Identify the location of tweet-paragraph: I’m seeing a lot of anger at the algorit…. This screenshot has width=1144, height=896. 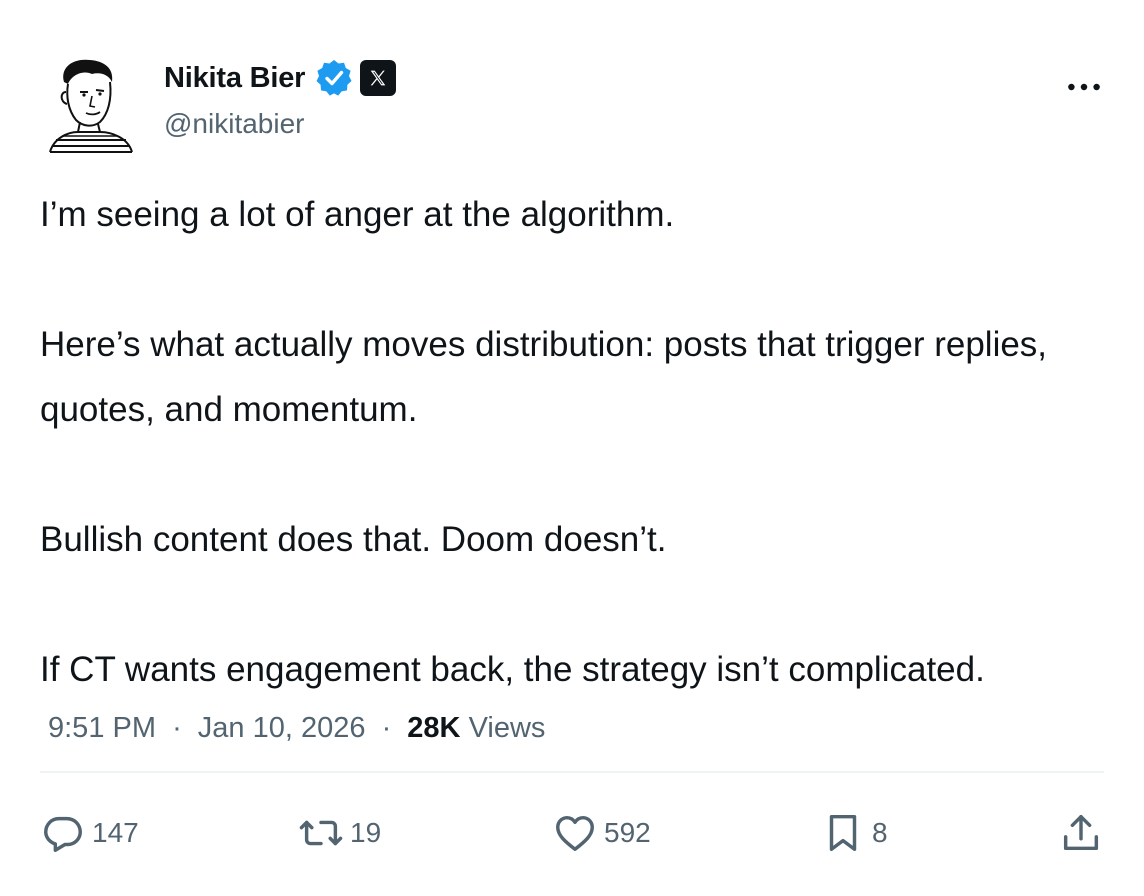
(357, 214).